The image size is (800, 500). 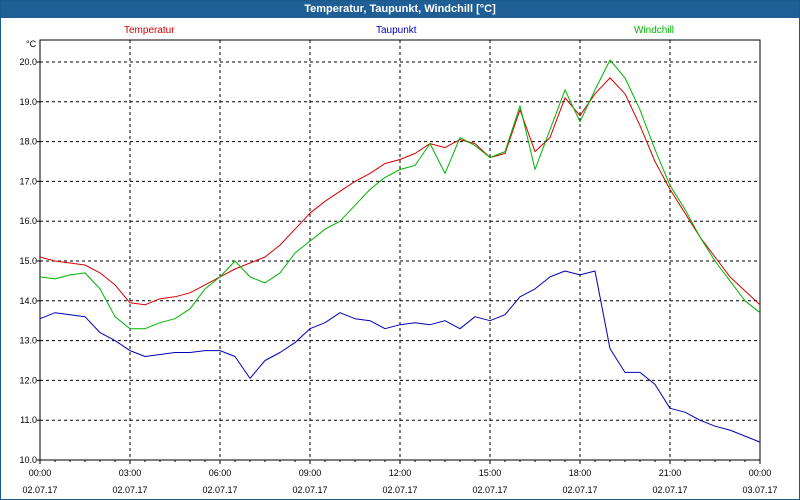 I want to click on y-tick-label: 10.0, so click(x=28, y=460).